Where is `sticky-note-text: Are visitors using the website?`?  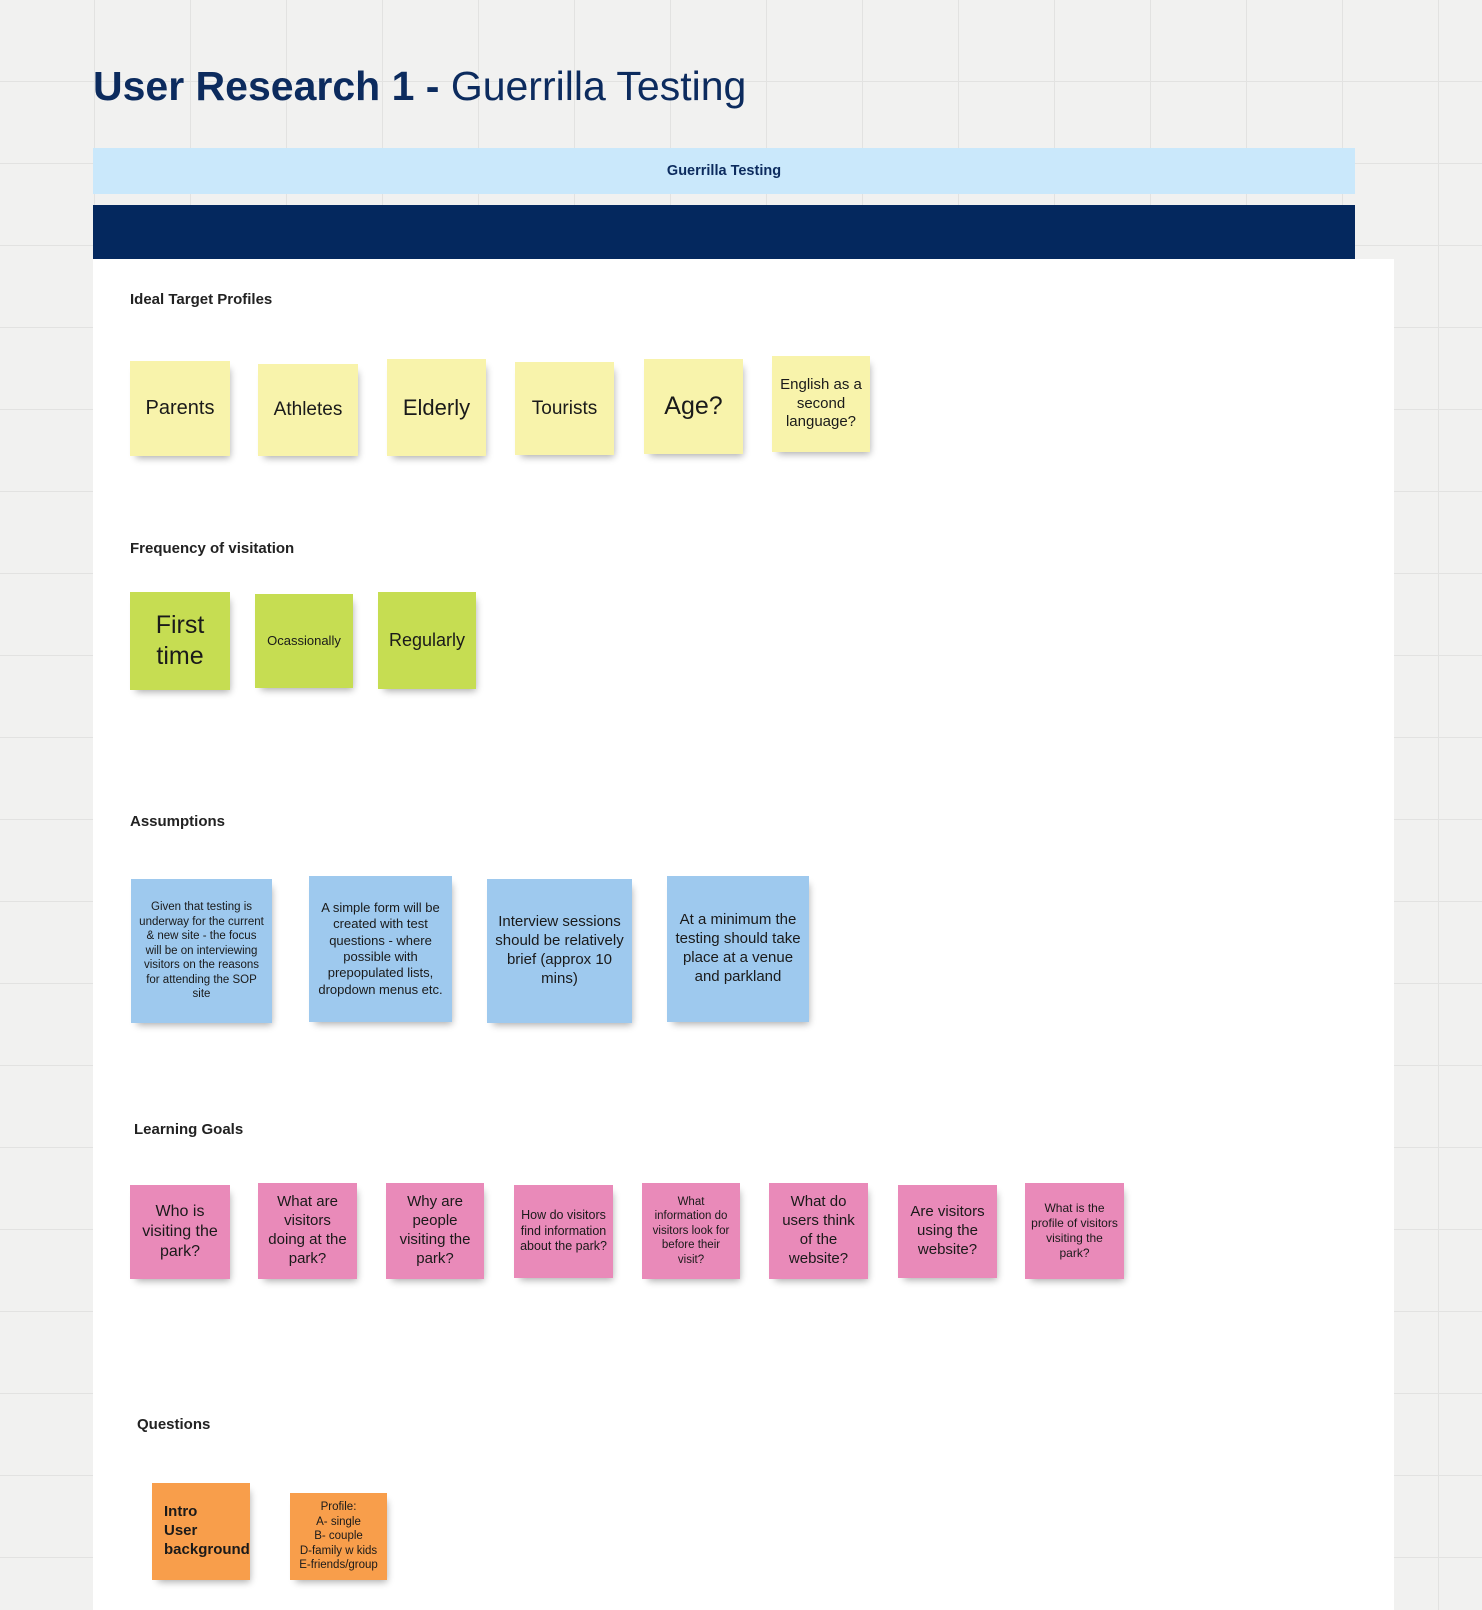 sticky-note-text: Are visitors using the website? is located at coordinates (947, 1230).